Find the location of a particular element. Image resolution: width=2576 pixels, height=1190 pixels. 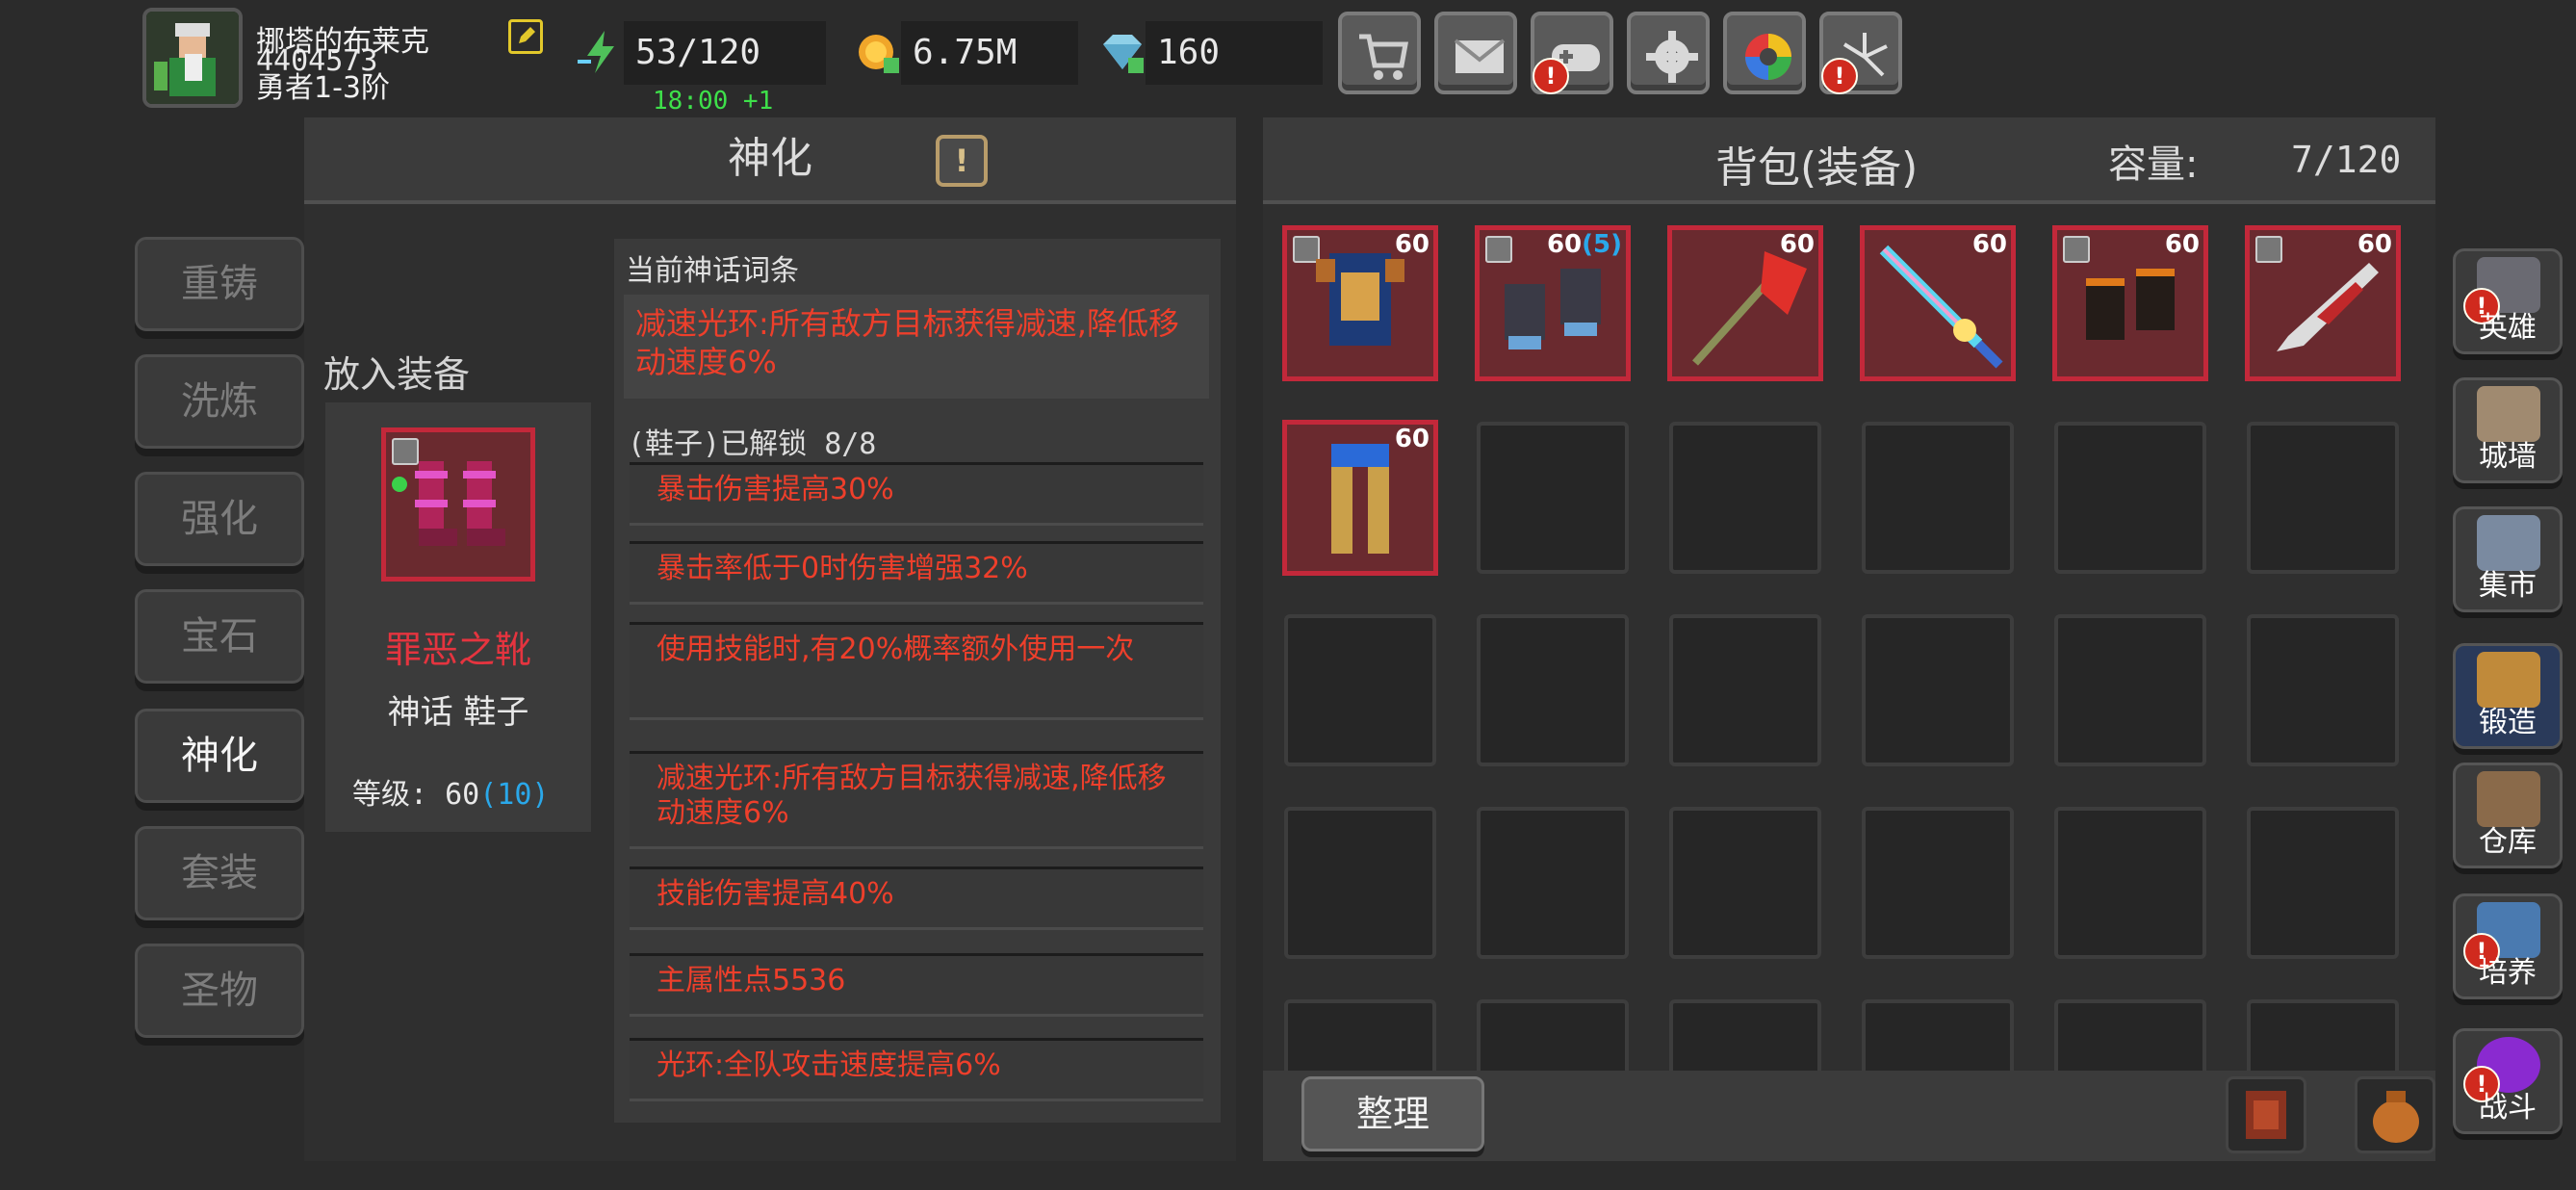

gold-value: 6.75M is located at coordinates (989, 53).